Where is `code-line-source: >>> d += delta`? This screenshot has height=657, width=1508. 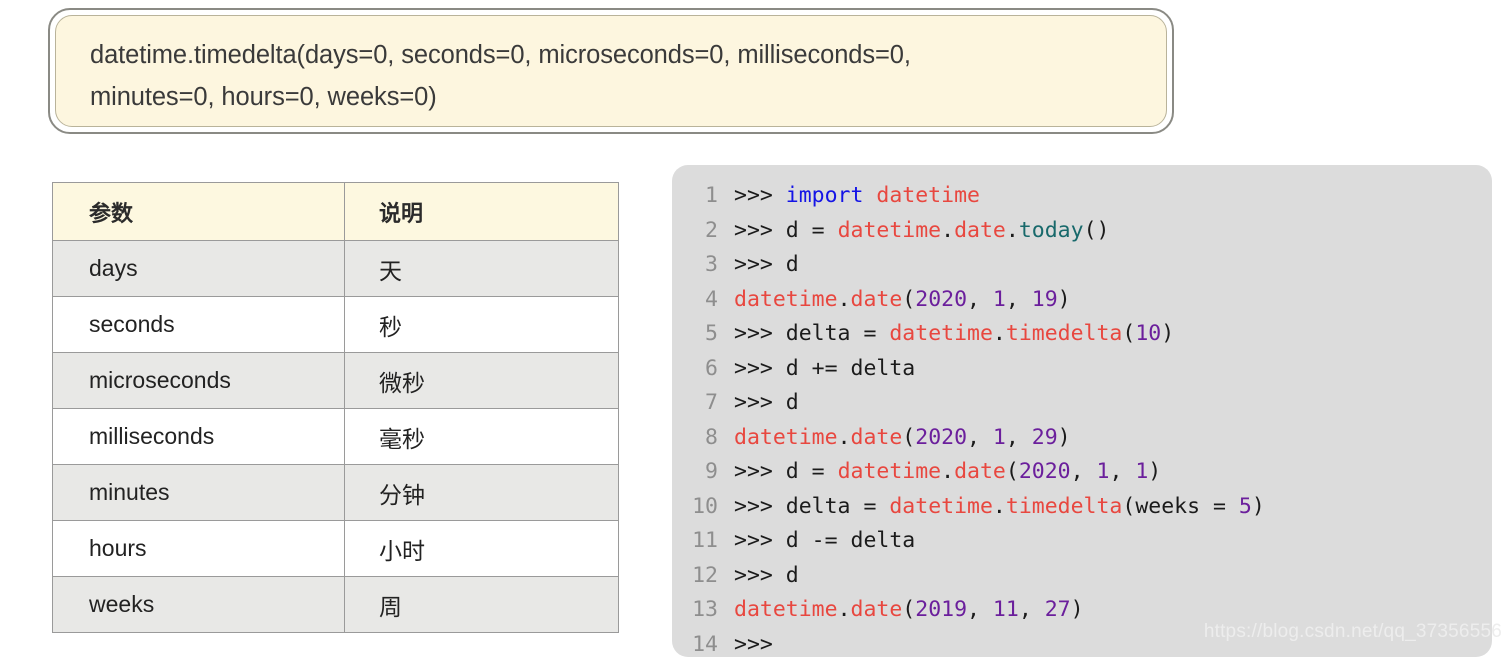
code-line-source: >>> d += delta is located at coordinates (825, 368).